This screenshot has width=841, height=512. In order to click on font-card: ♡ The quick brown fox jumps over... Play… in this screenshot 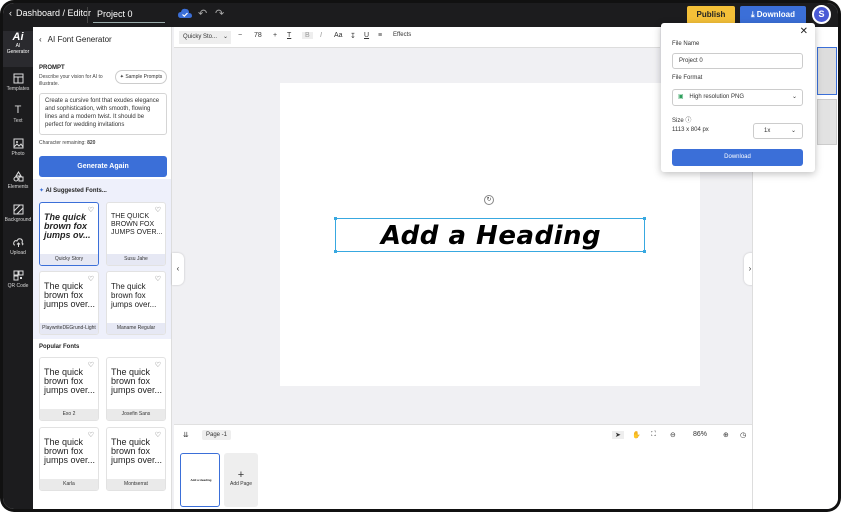, I will do `click(69, 303)`.